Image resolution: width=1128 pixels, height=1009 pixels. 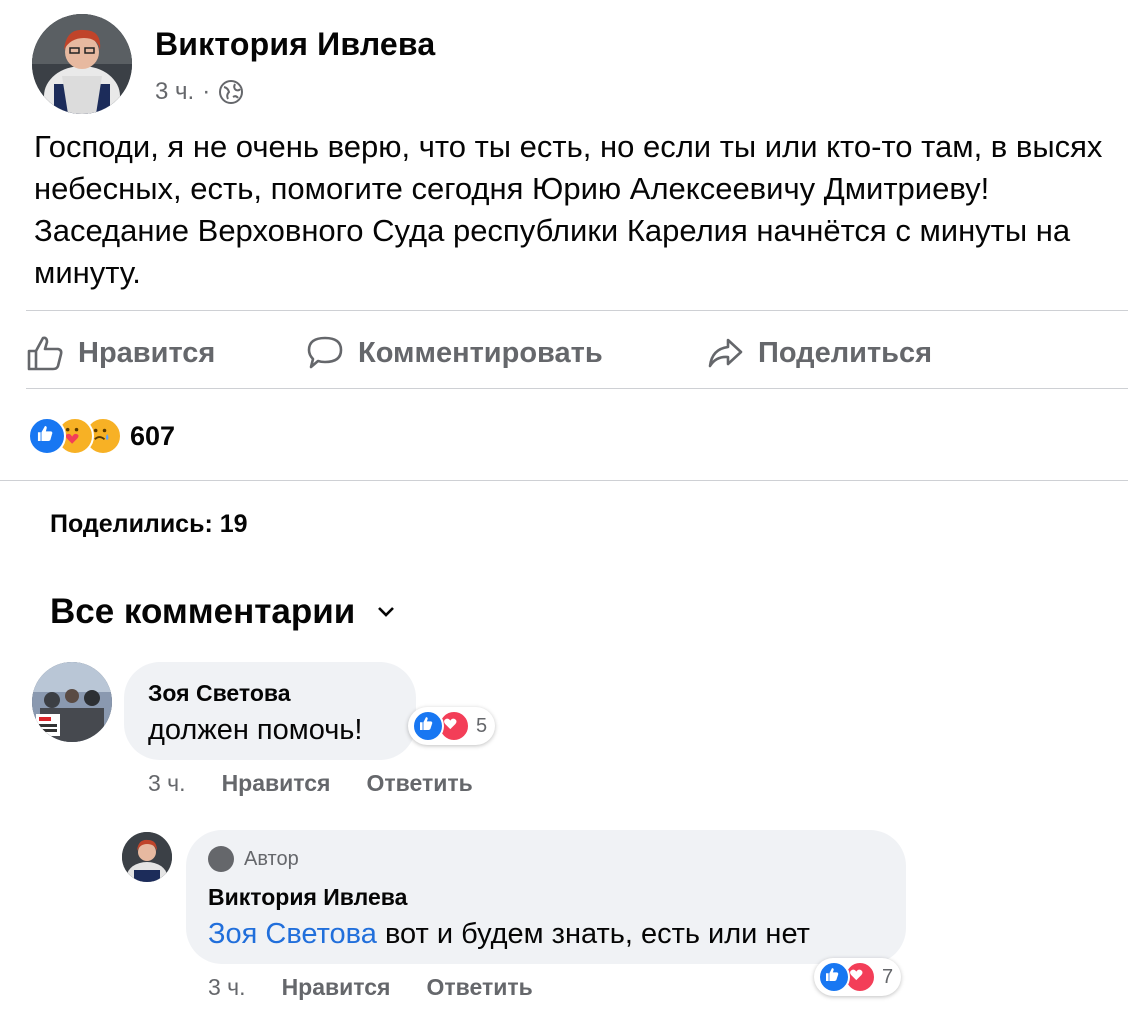 What do you see at coordinates (725, 353) in the screenshot?
I see `share-arrow-icon` at bounding box center [725, 353].